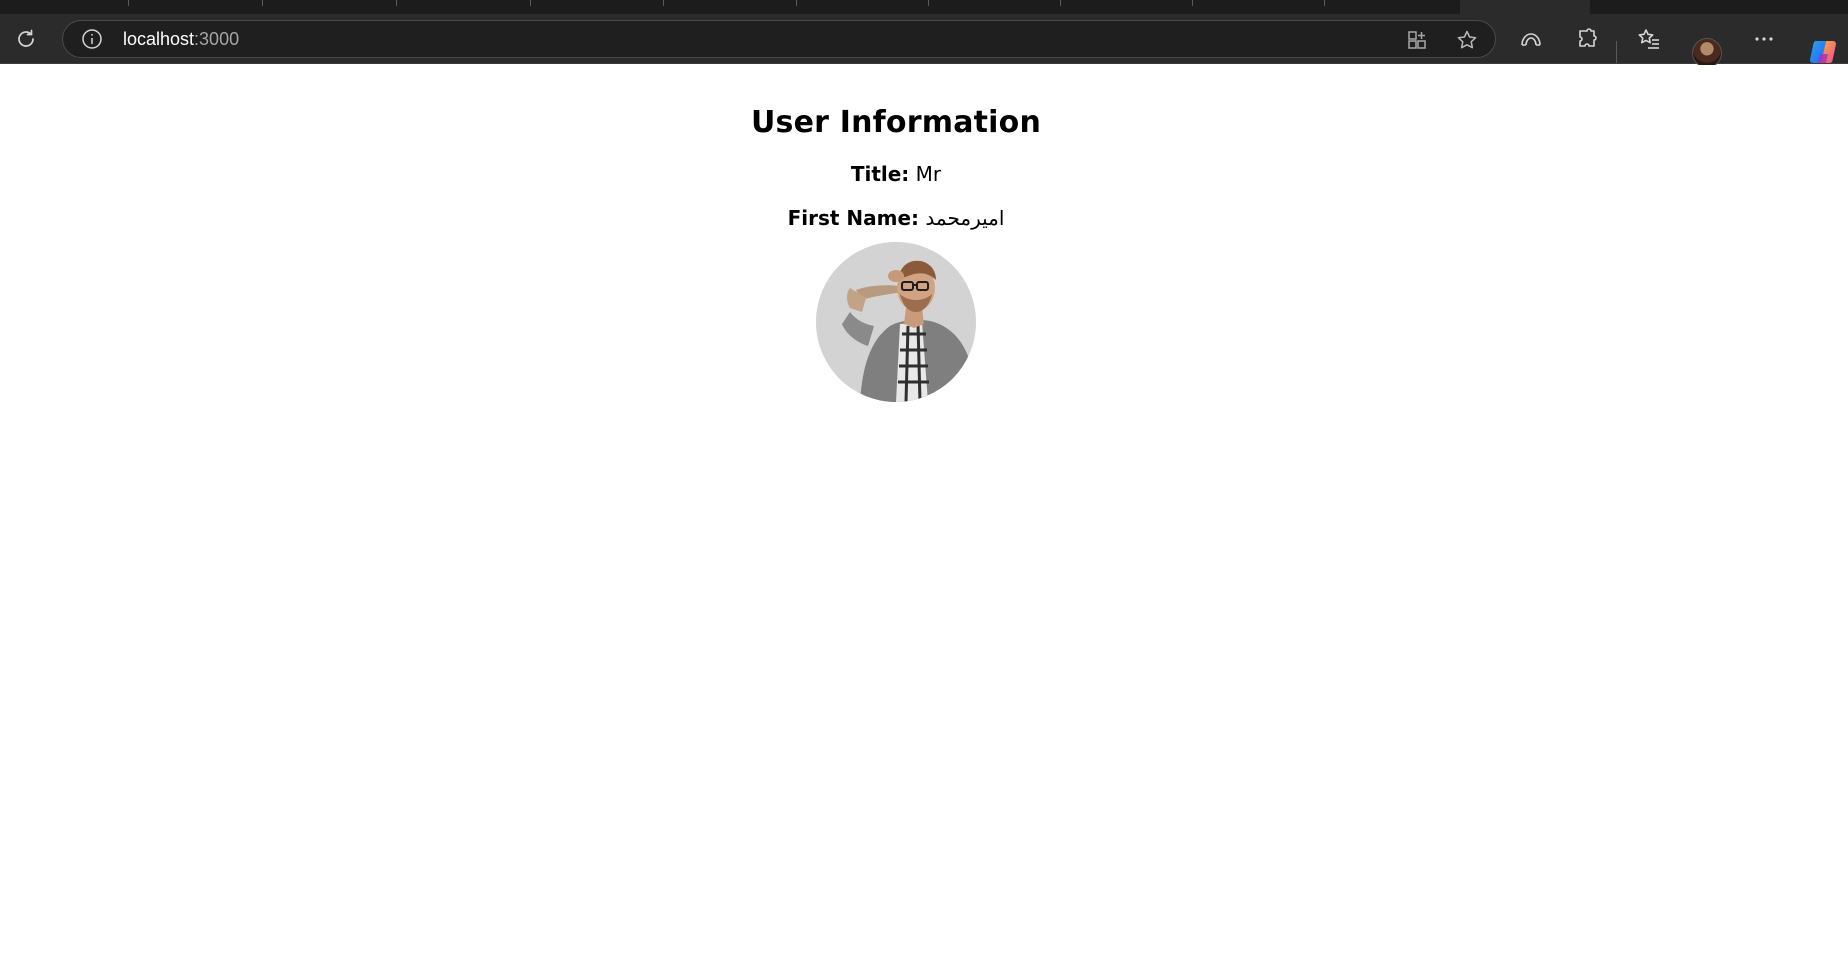 This screenshot has width=1848, height=978. I want to click on toolbar-divider, so click(1616, 52).